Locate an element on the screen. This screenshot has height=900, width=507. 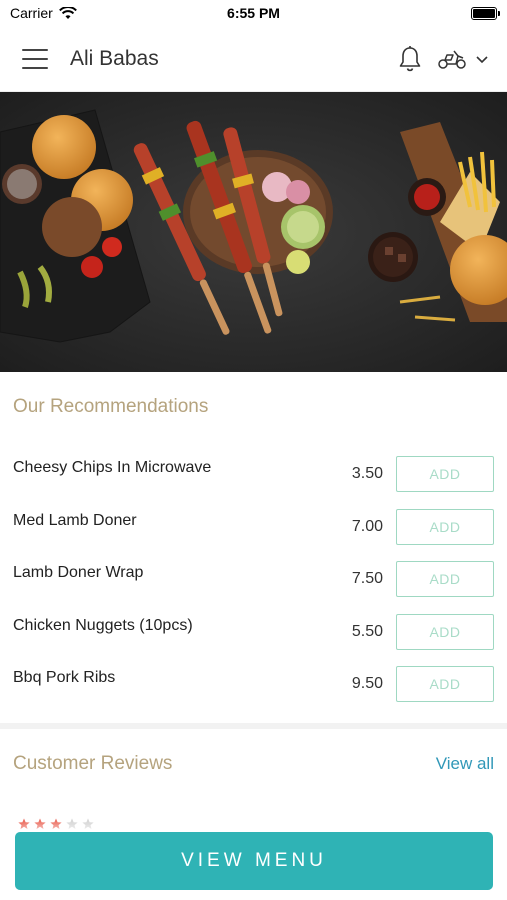
status-left: Carrier is located at coordinates (70, 13).